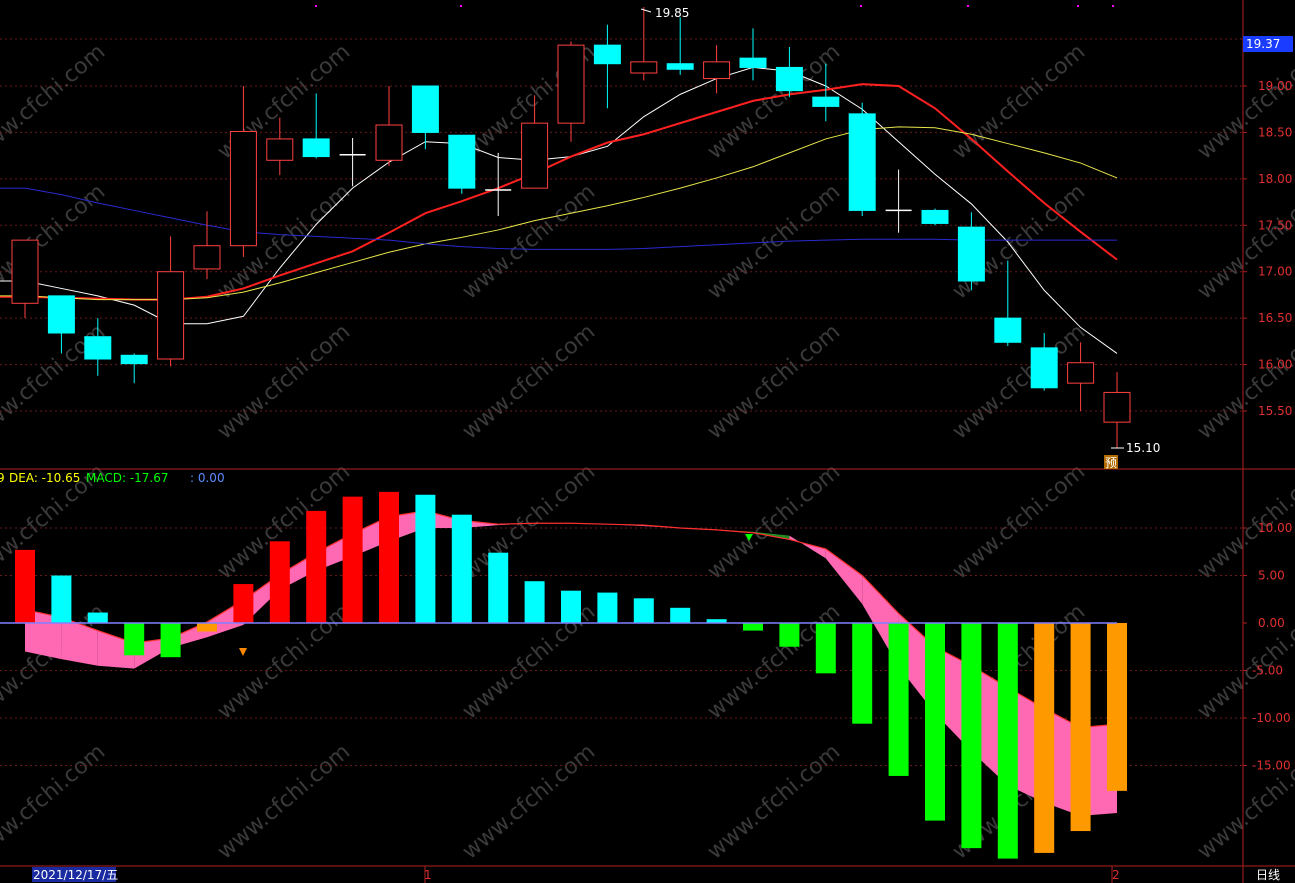 This screenshot has height=883, width=1295. Describe the element at coordinates (1111, 463) in the screenshot. I see `forecast-badge: 预` at that location.